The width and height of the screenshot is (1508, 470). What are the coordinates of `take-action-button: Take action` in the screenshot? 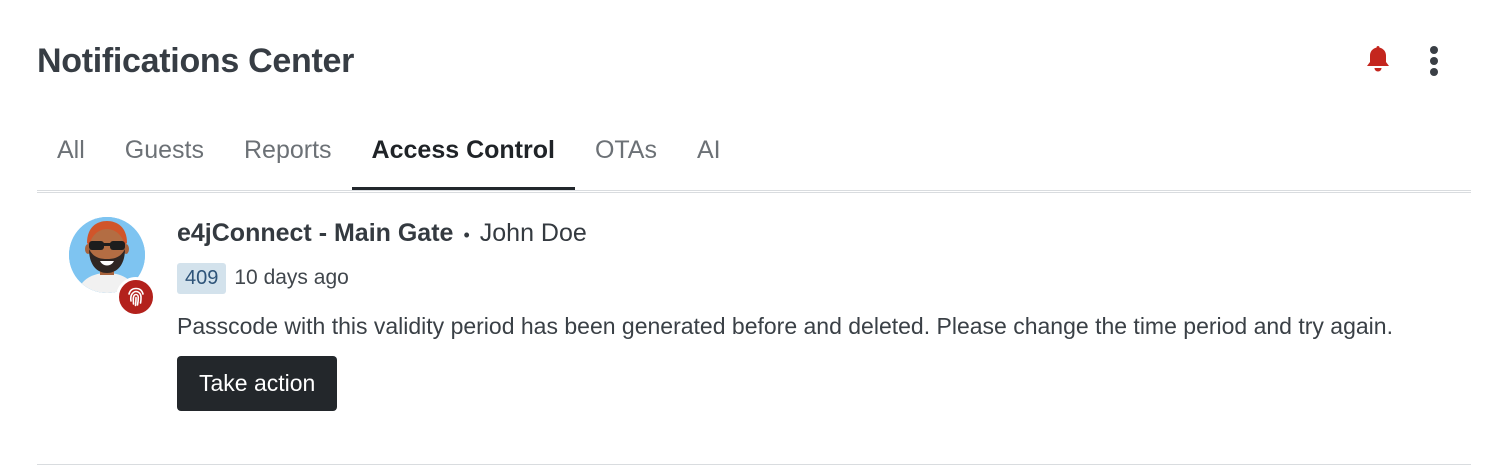 It's located at (257, 383).